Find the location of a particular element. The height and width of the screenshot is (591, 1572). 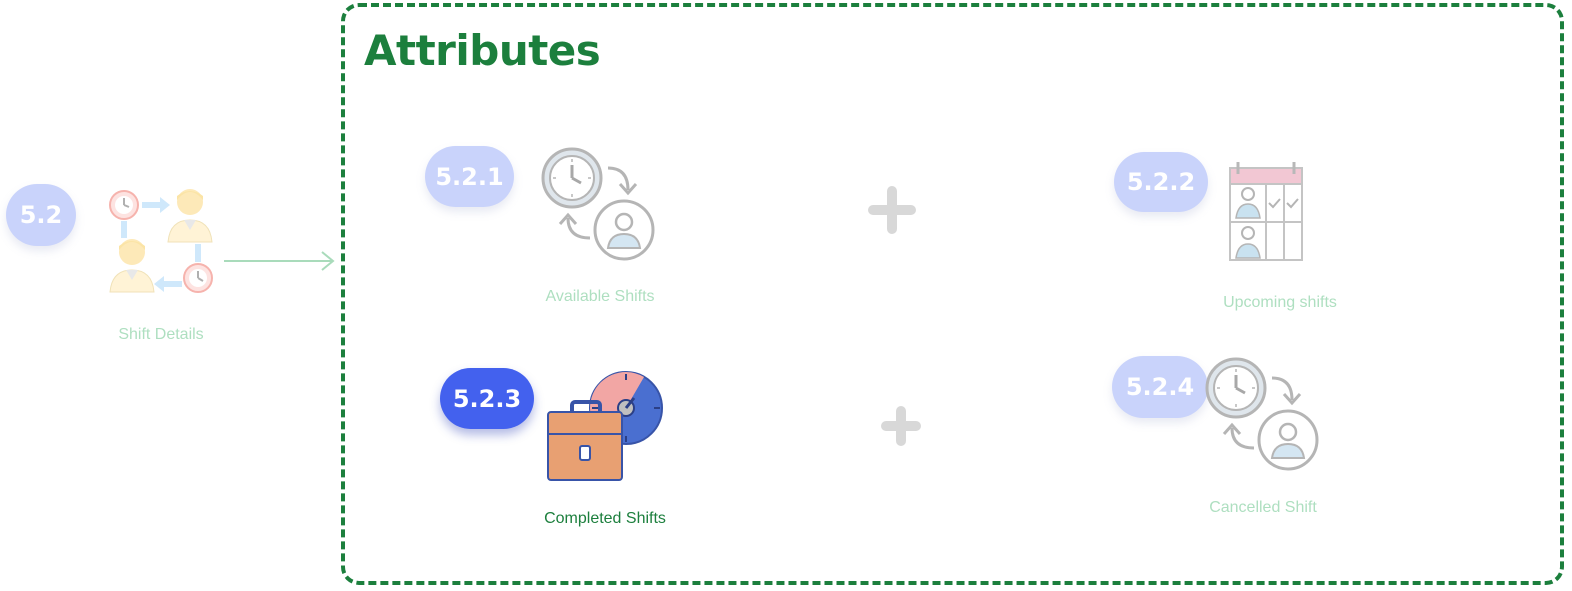

shift-details-label: Shift Details is located at coordinates (161, 334).